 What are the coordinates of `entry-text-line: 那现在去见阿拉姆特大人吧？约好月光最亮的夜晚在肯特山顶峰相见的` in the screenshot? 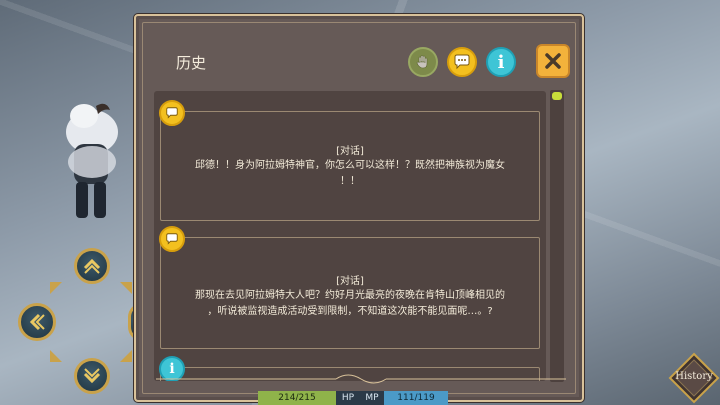 It's located at (350, 295).